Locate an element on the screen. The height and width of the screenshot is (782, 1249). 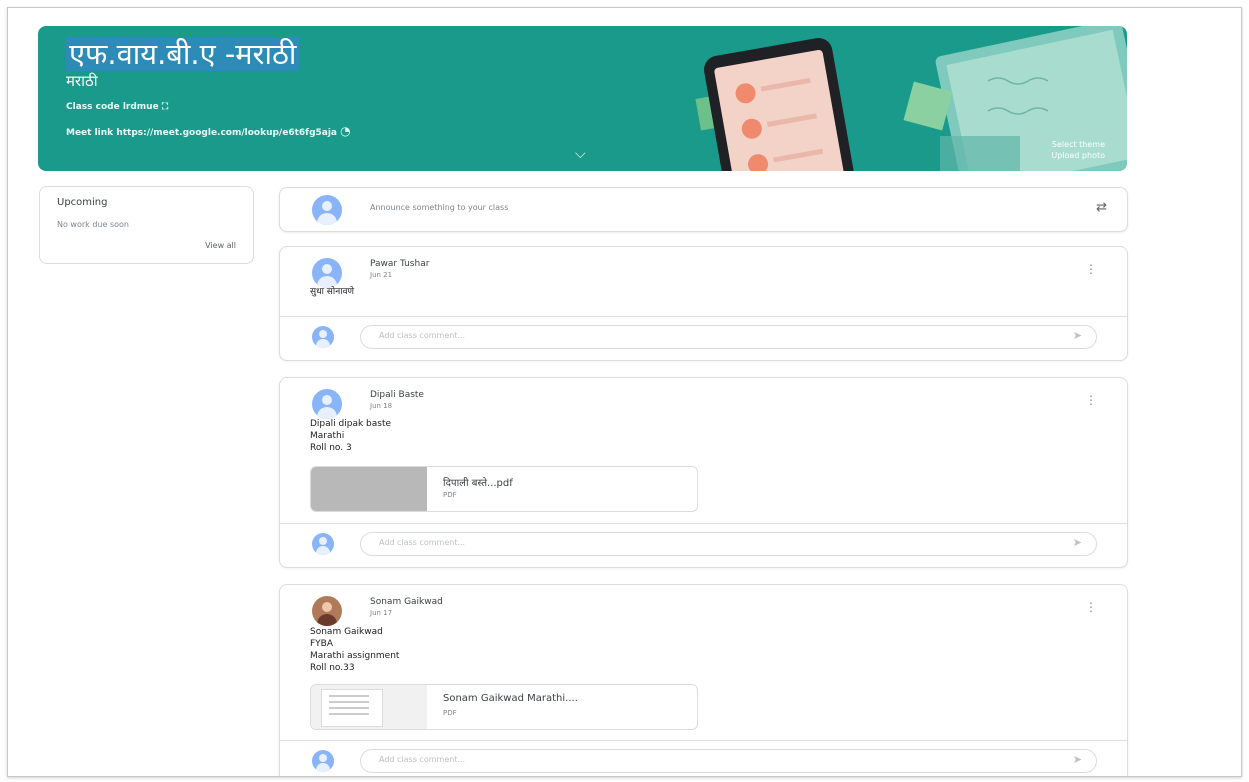
class-title-text: एफ.वाय.बी.ए -मराठी is located at coordinates (183, 54).